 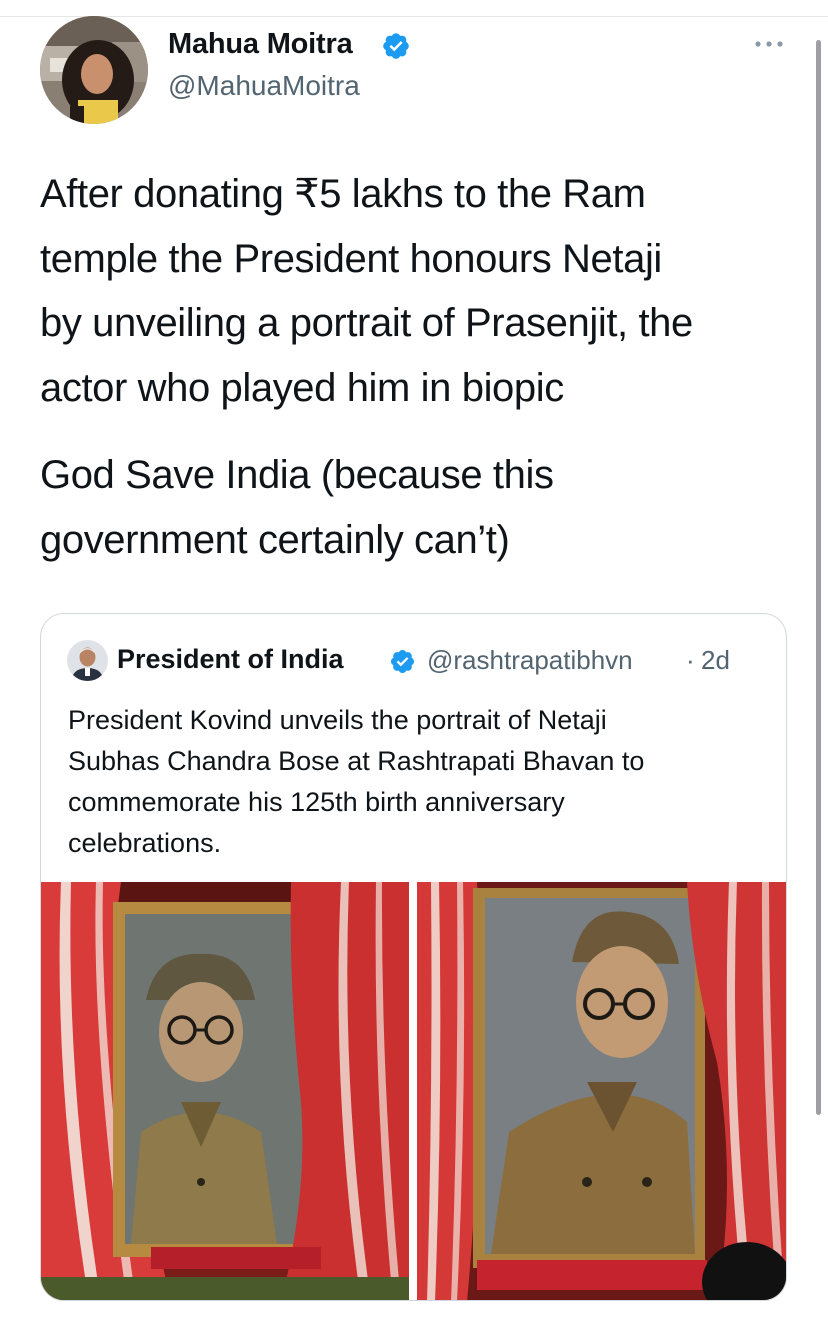 What do you see at coordinates (230, 659) in the screenshot?
I see `quoted-author-name: President of India` at bounding box center [230, 659].